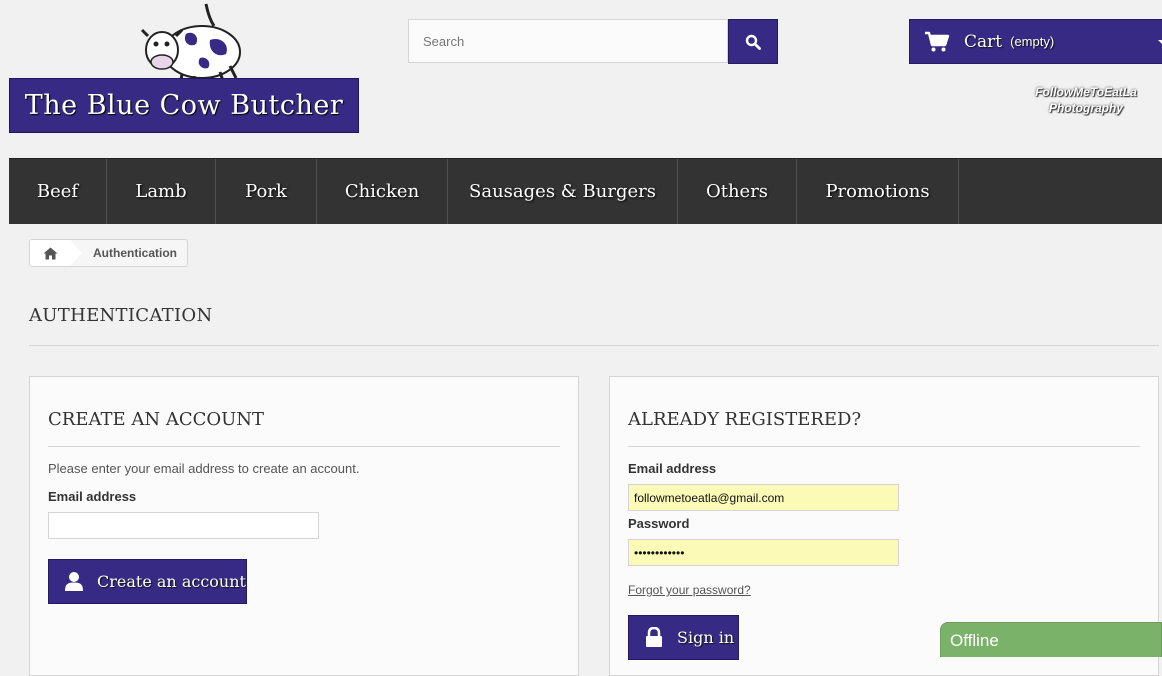  Describe the element at coordinates (689, 590) in the screenshot. I see `forgot-password-link: Forgot your password?` at that location.